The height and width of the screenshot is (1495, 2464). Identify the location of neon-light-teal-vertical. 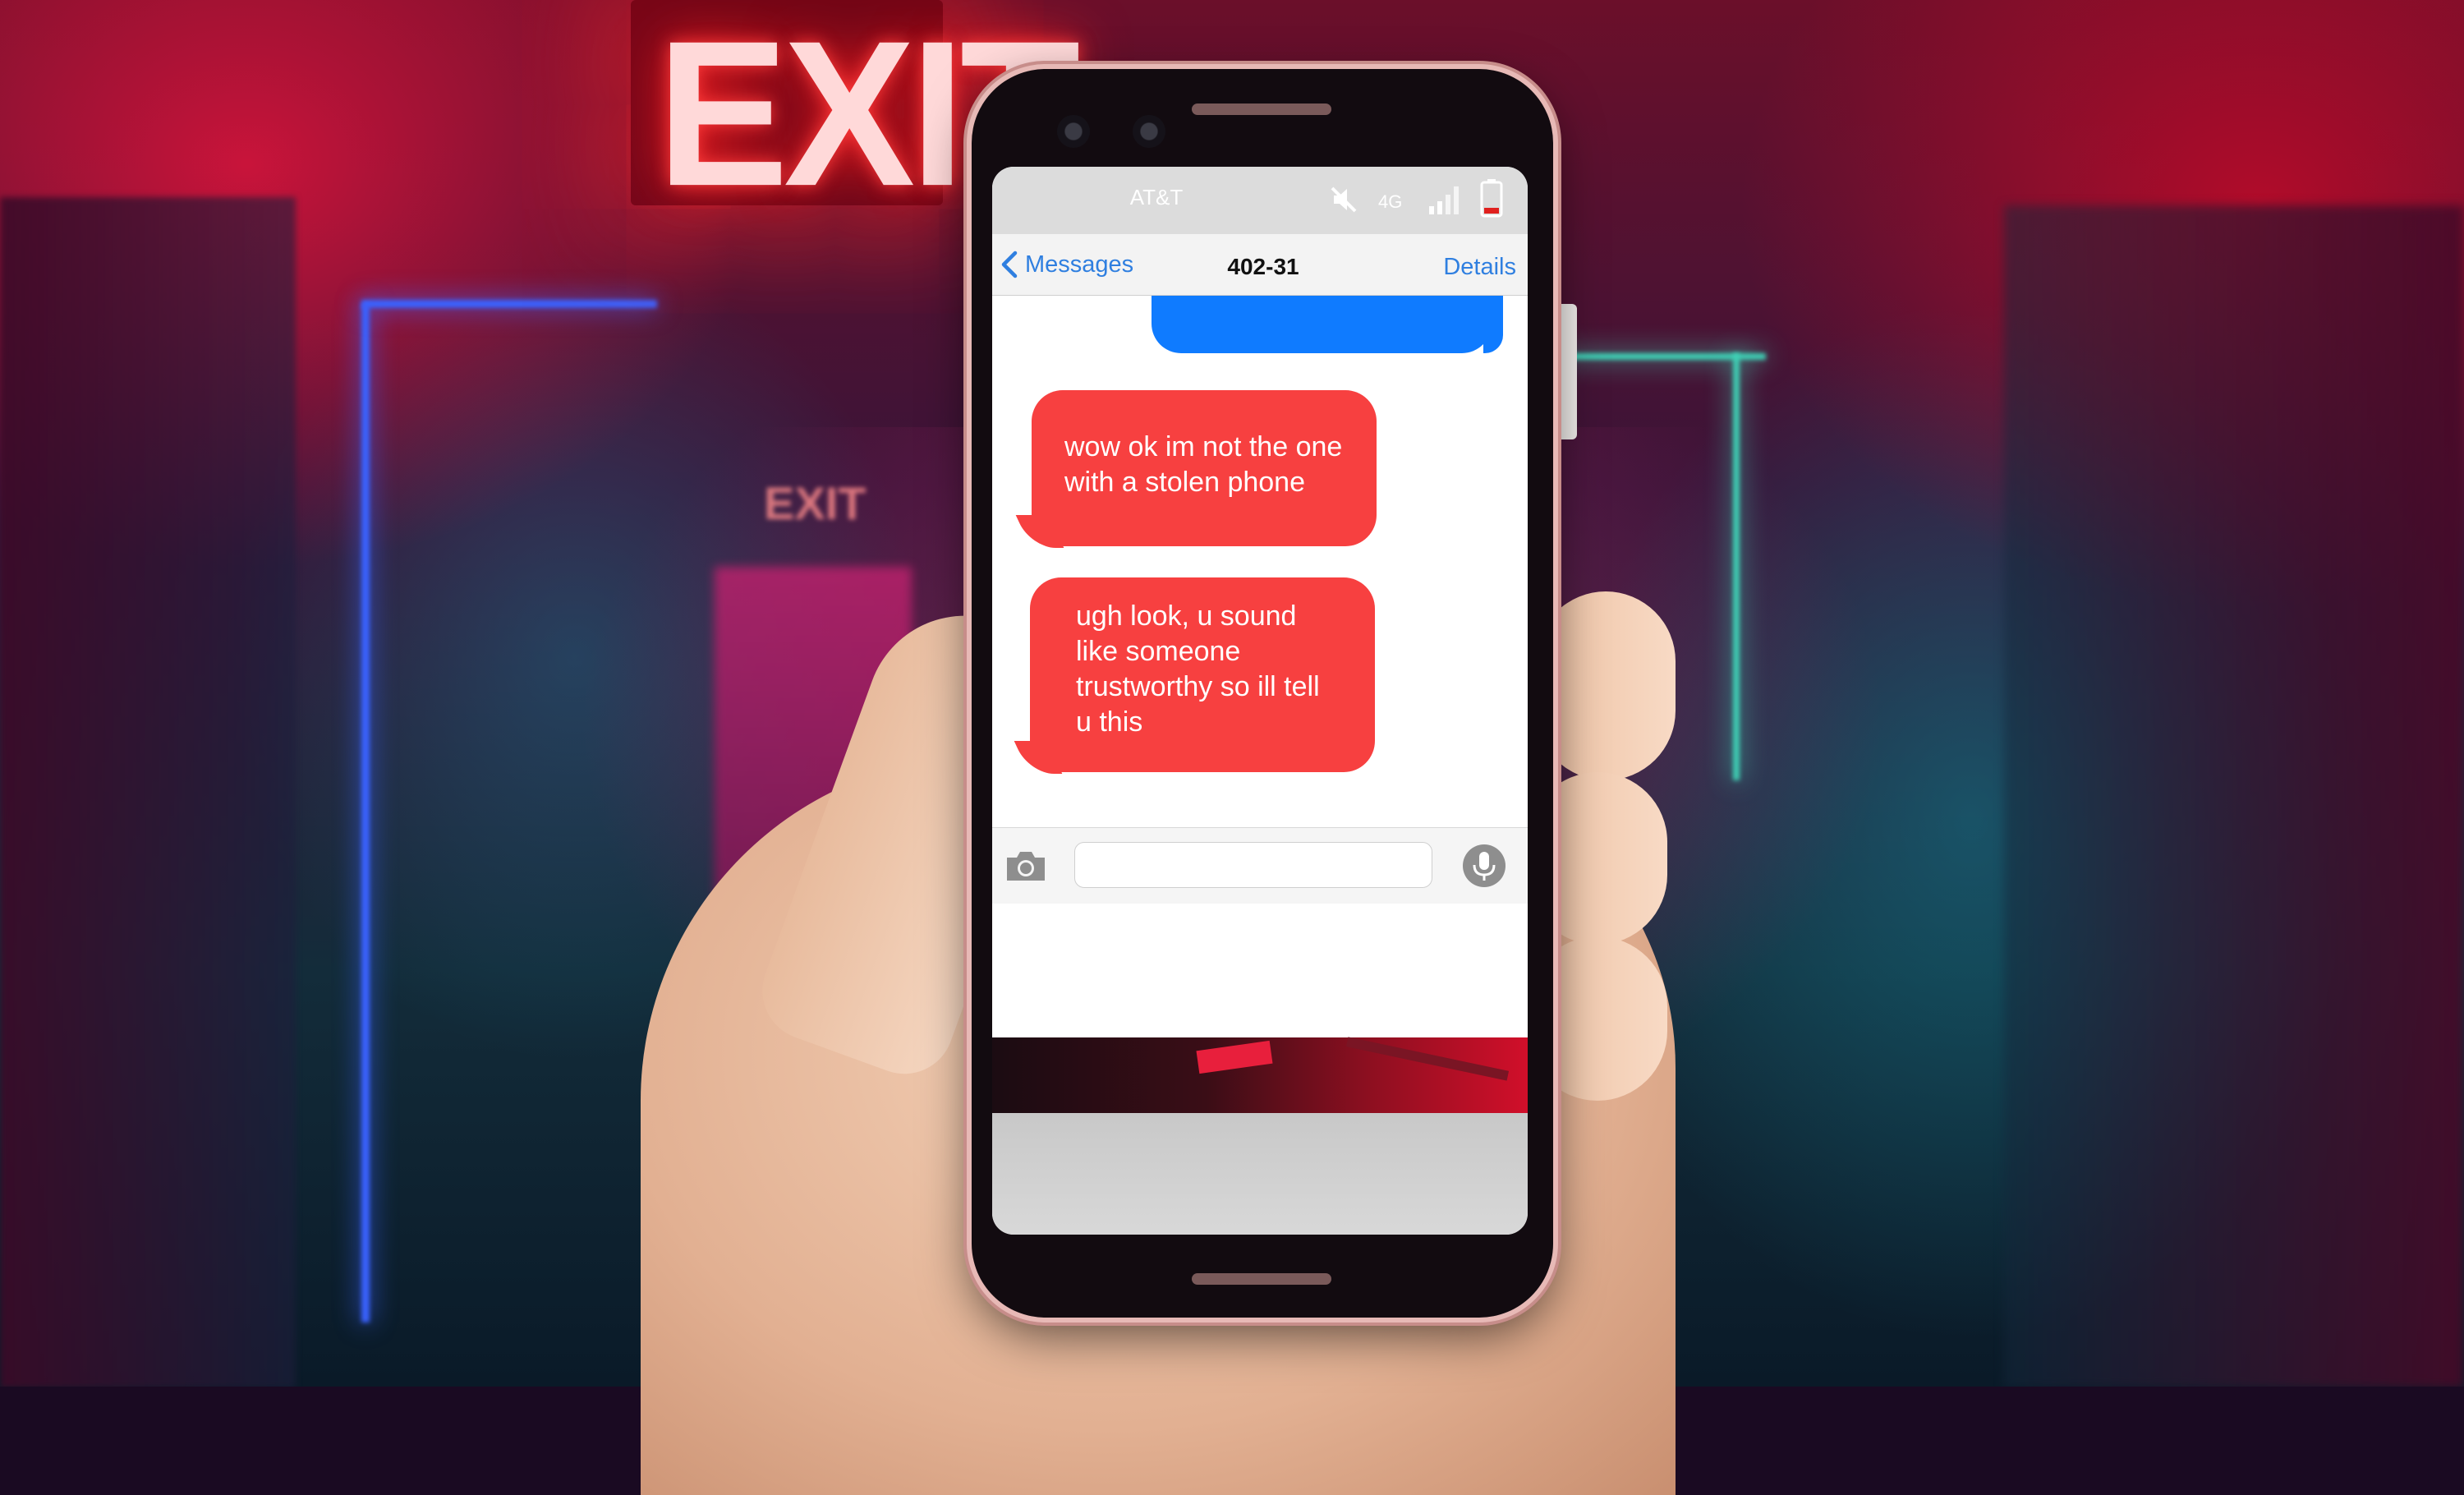
(1736, 566).